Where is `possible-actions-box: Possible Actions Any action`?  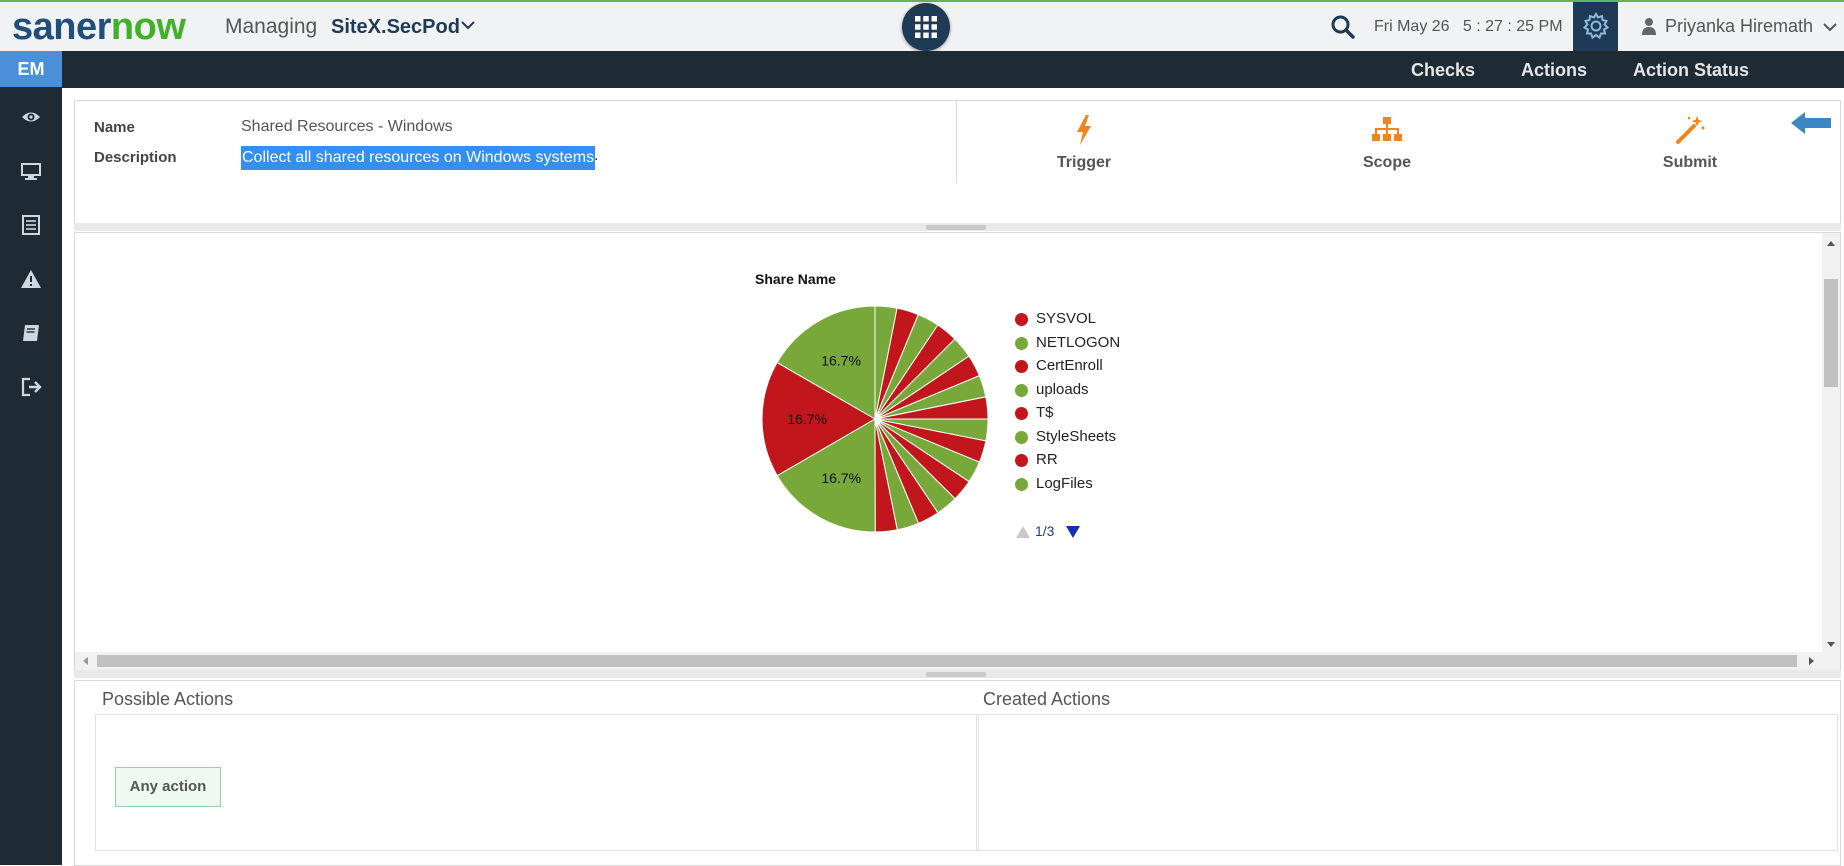 possible-actions-box: Possible Actions Any action is located at coordinates (537, 766).